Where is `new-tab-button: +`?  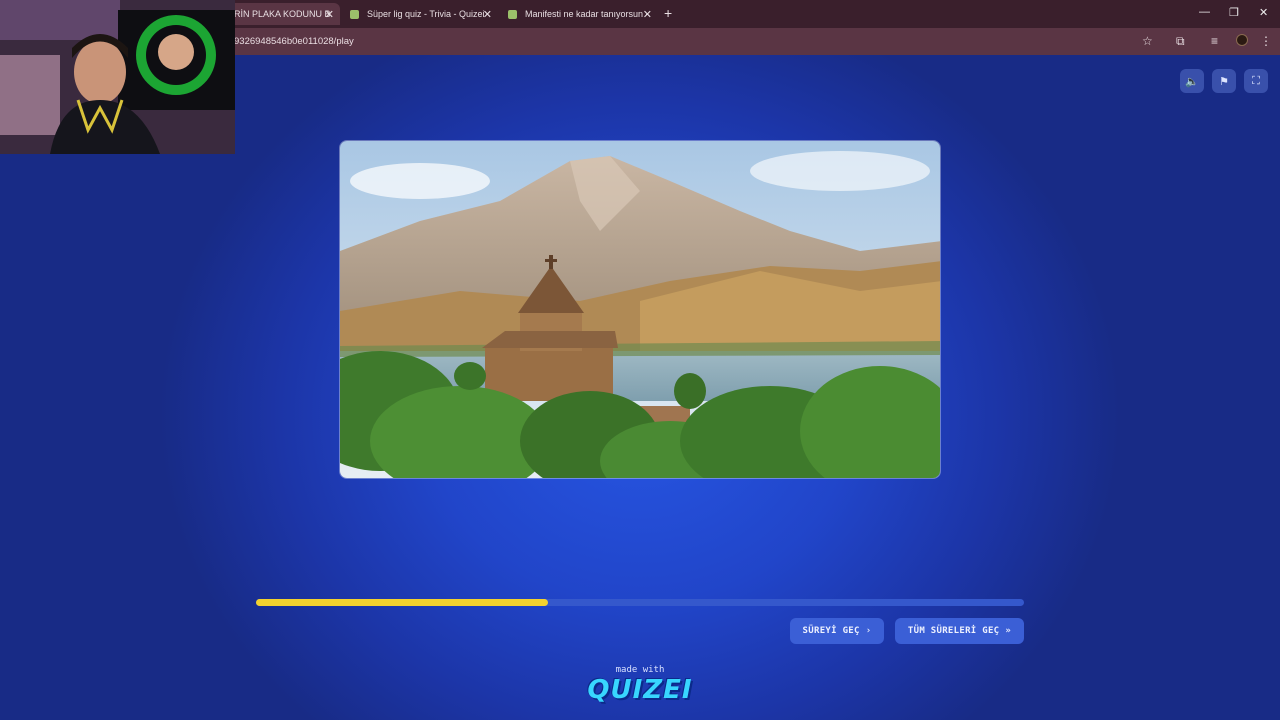
new-tab-button: + is located at coordinates (668, 13).